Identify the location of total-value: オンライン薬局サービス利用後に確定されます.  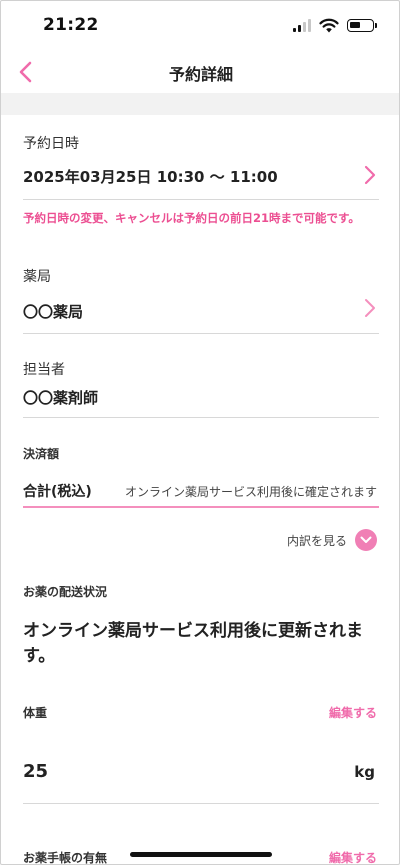
(250, 492).